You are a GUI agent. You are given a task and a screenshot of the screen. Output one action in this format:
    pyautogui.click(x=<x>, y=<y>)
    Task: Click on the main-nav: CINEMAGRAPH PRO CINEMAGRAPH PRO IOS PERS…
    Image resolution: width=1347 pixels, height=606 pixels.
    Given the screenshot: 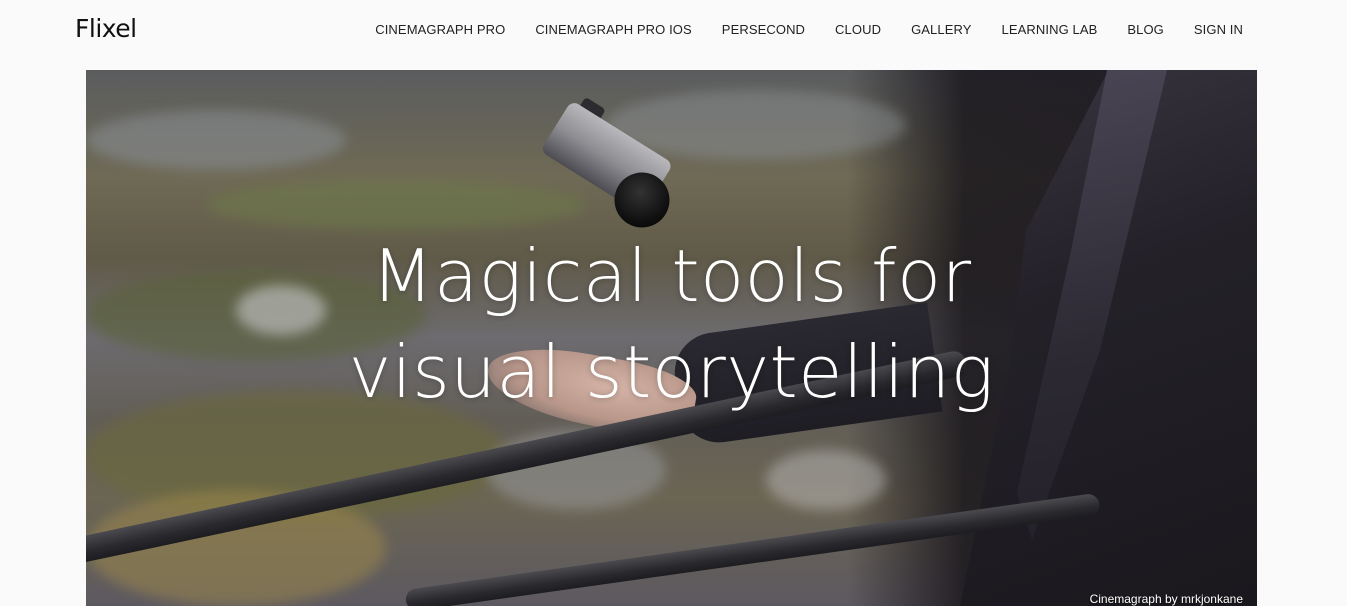 What is the action you would take?
    pyautogui.click(x=794, y=29)
    